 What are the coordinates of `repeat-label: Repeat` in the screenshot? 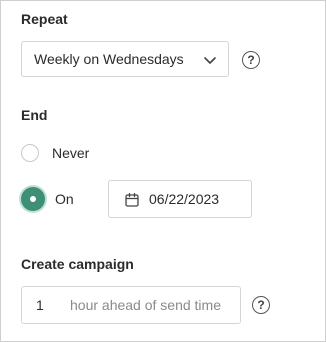 It's located at (44, 19).